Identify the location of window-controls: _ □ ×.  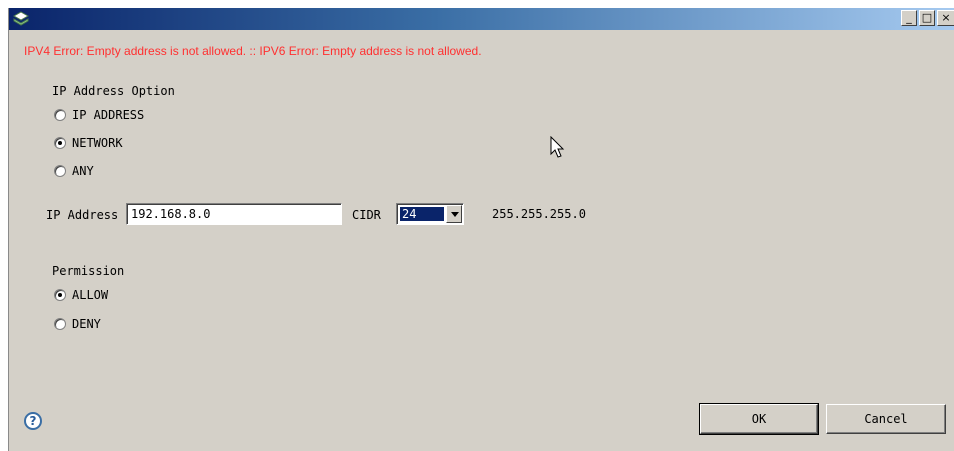
(927, 19).